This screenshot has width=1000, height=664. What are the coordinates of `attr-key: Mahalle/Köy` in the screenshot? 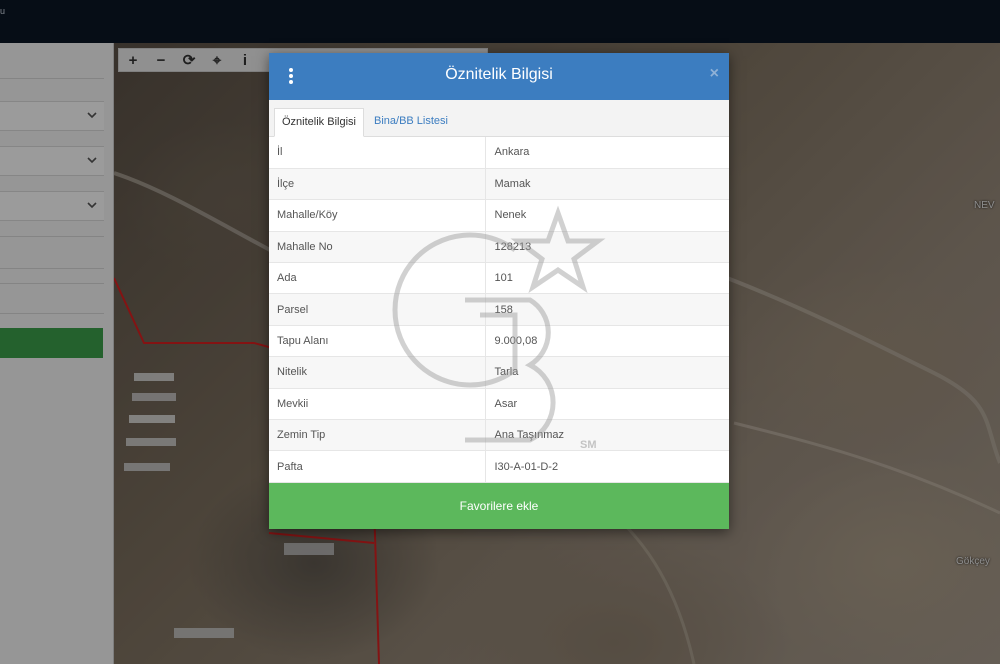 It's located at (377, 215).